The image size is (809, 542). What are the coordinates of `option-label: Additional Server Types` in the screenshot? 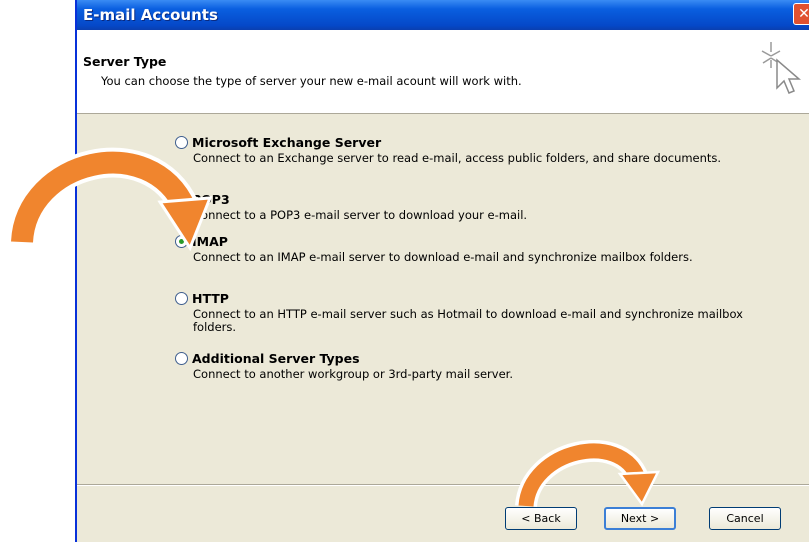 It's located at (276, 358).